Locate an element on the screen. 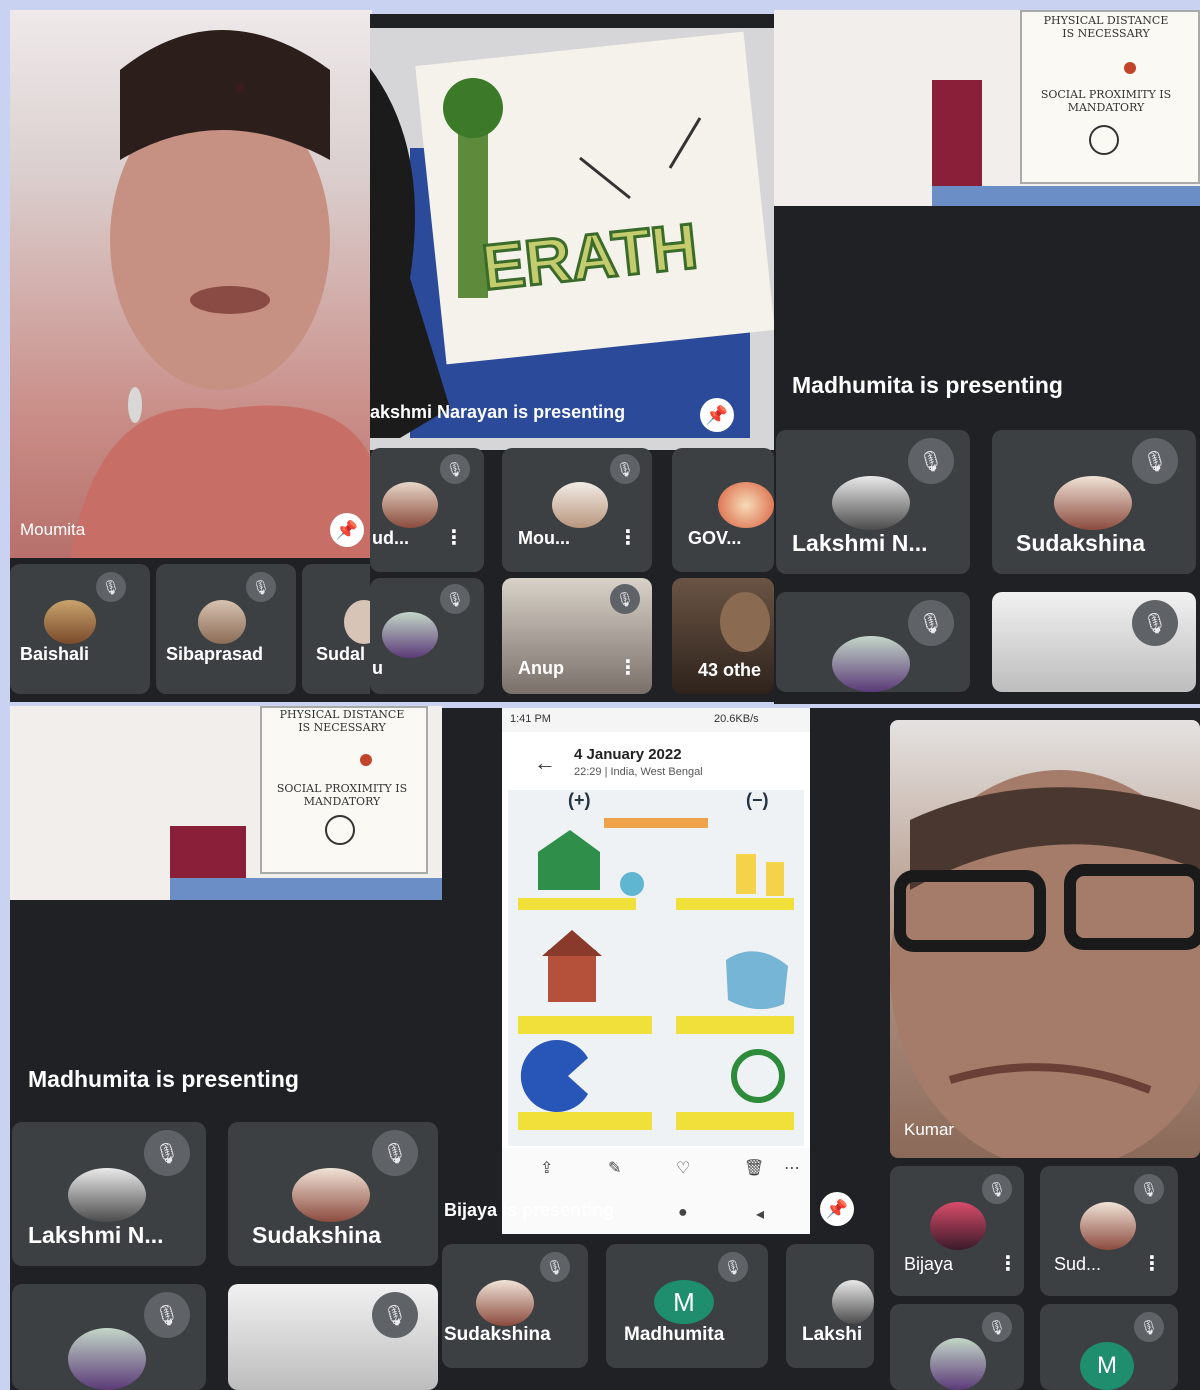 This screenshot has width=1200, height=1390. poster-image: (+) (−) is located at coordinates (656, 968).